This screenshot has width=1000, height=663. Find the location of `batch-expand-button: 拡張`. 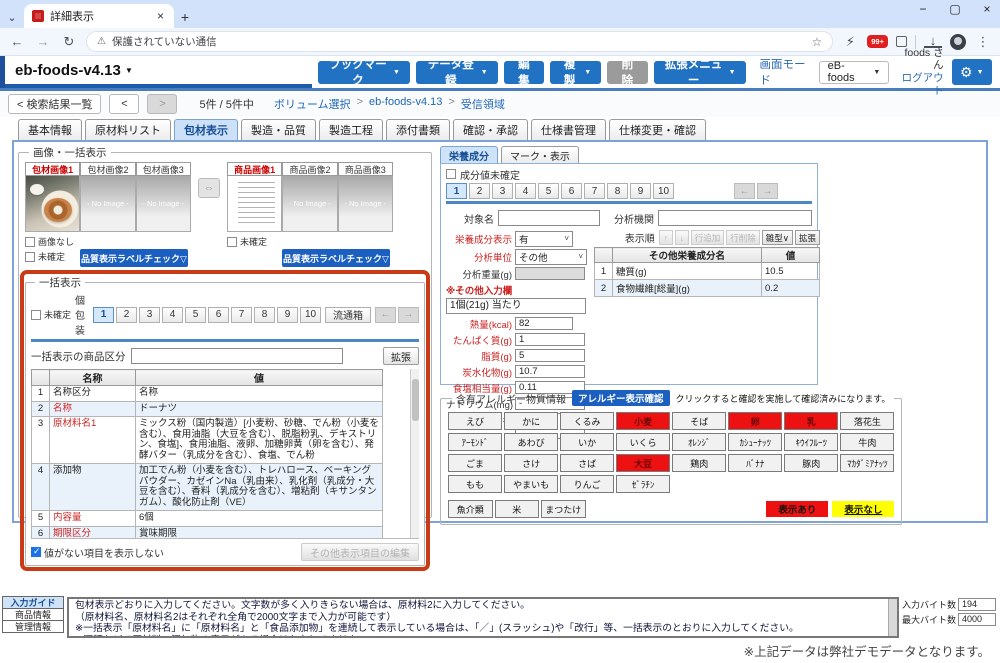

batch-expand-button: 拡張 is located at coordinates (401, 356).